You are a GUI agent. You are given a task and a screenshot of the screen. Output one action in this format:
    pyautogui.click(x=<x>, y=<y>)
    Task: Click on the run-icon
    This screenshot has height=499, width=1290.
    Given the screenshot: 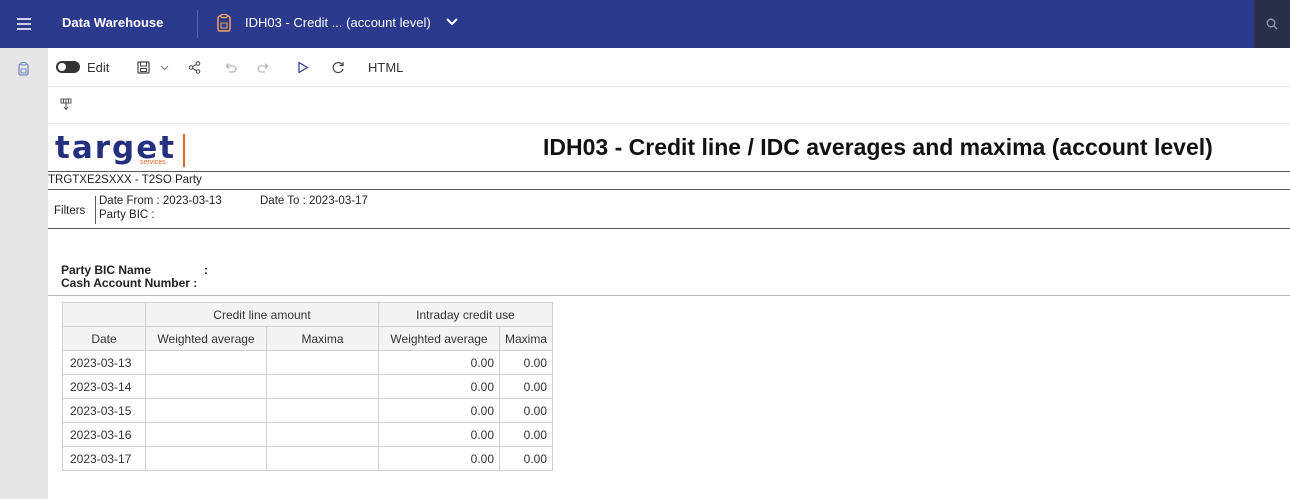 What is the action you would take?
    pyautogui.click(x=303, y=67)
    